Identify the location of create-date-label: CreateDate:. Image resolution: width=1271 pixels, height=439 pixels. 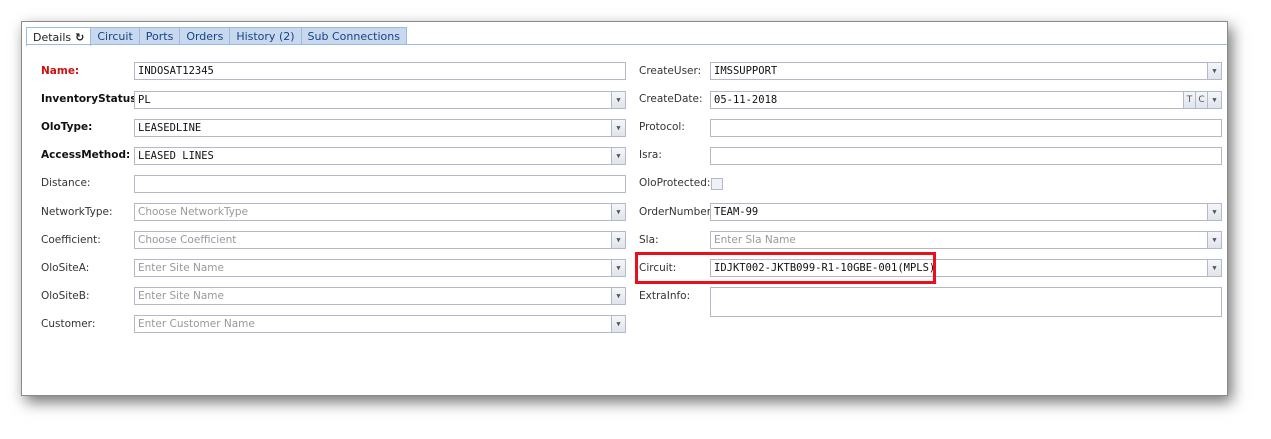
(671, 99).